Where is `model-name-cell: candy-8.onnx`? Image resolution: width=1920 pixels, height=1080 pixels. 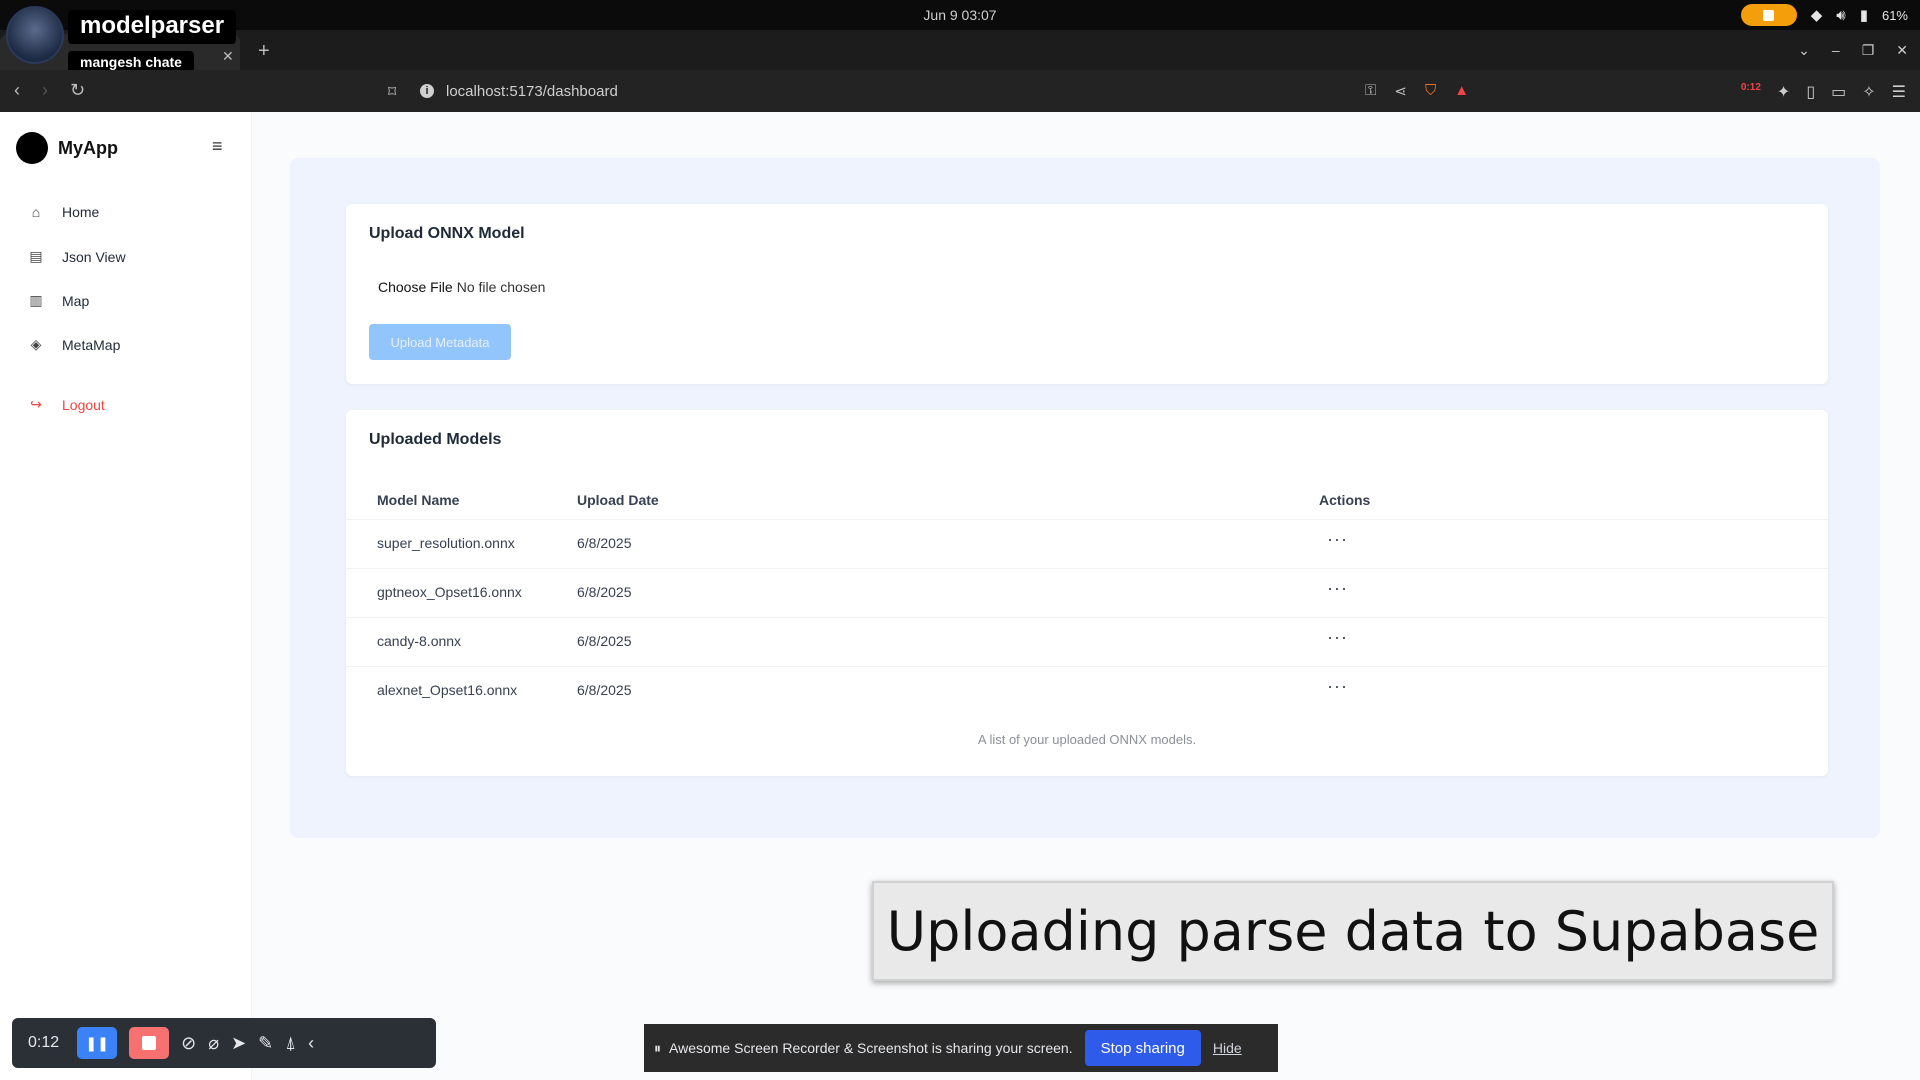 model-name-cell: candy-8.onnx is located at coordinates (419, 641).